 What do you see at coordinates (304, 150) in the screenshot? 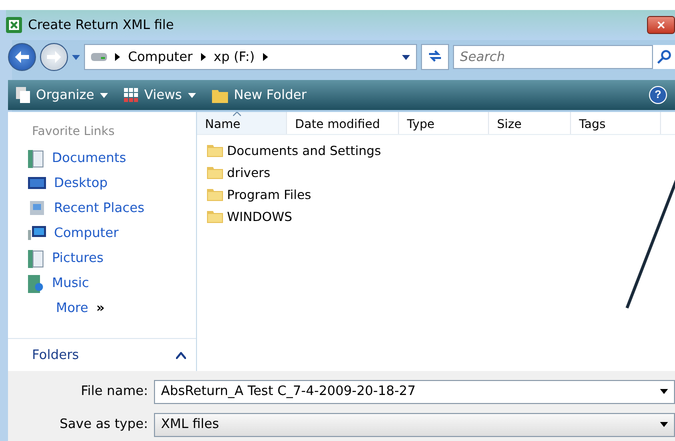
I see `file-name: Documents and Settings` at bounding box center [304, 150].